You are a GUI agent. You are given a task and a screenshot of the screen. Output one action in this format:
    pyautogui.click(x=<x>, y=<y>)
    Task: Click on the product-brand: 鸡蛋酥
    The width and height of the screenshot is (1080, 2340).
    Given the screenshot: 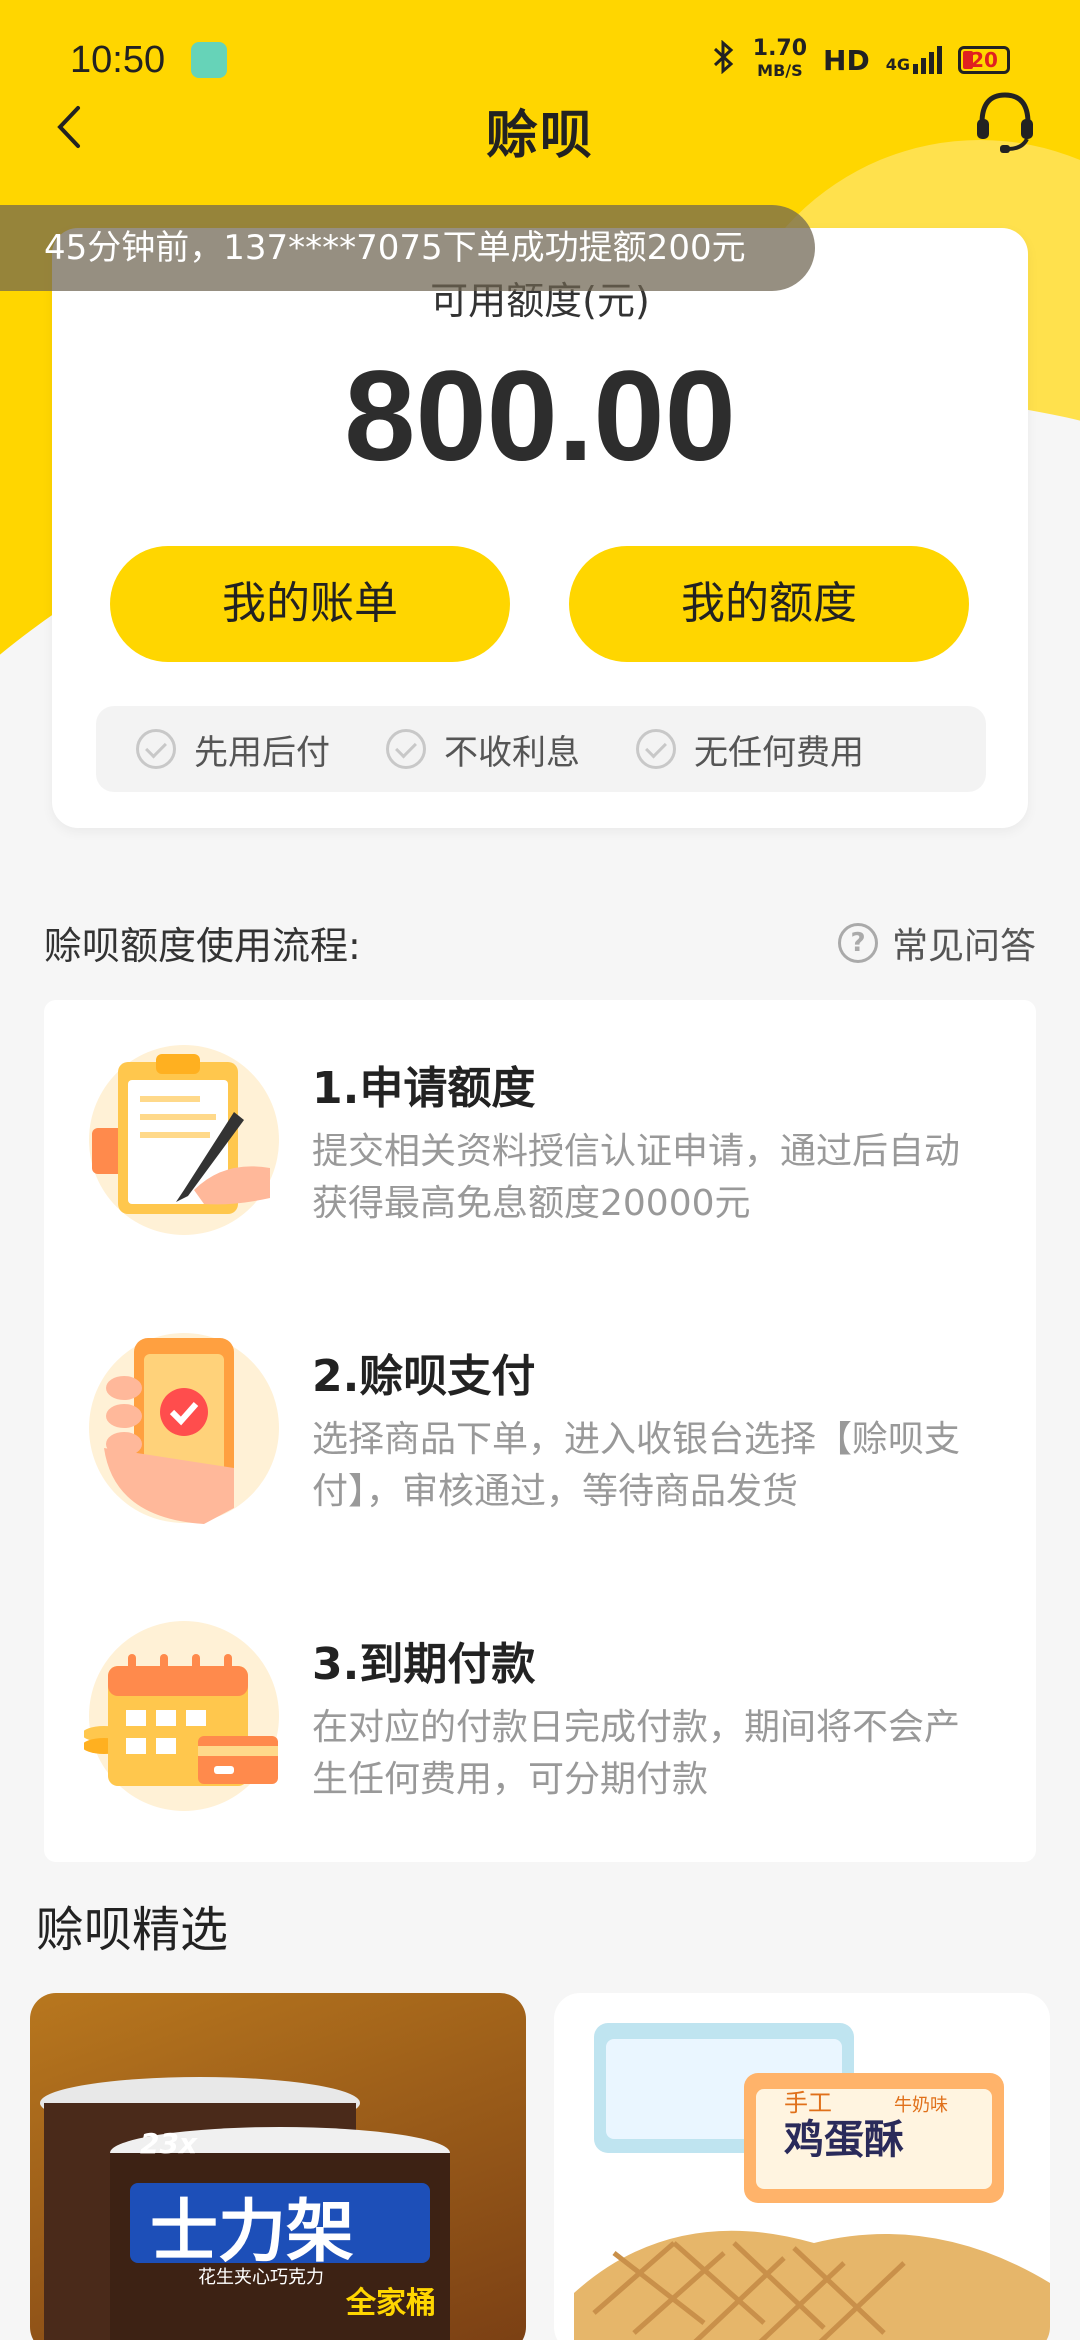 What is the action you would take?
    pyautogui.click(x=844, y=2140)
    